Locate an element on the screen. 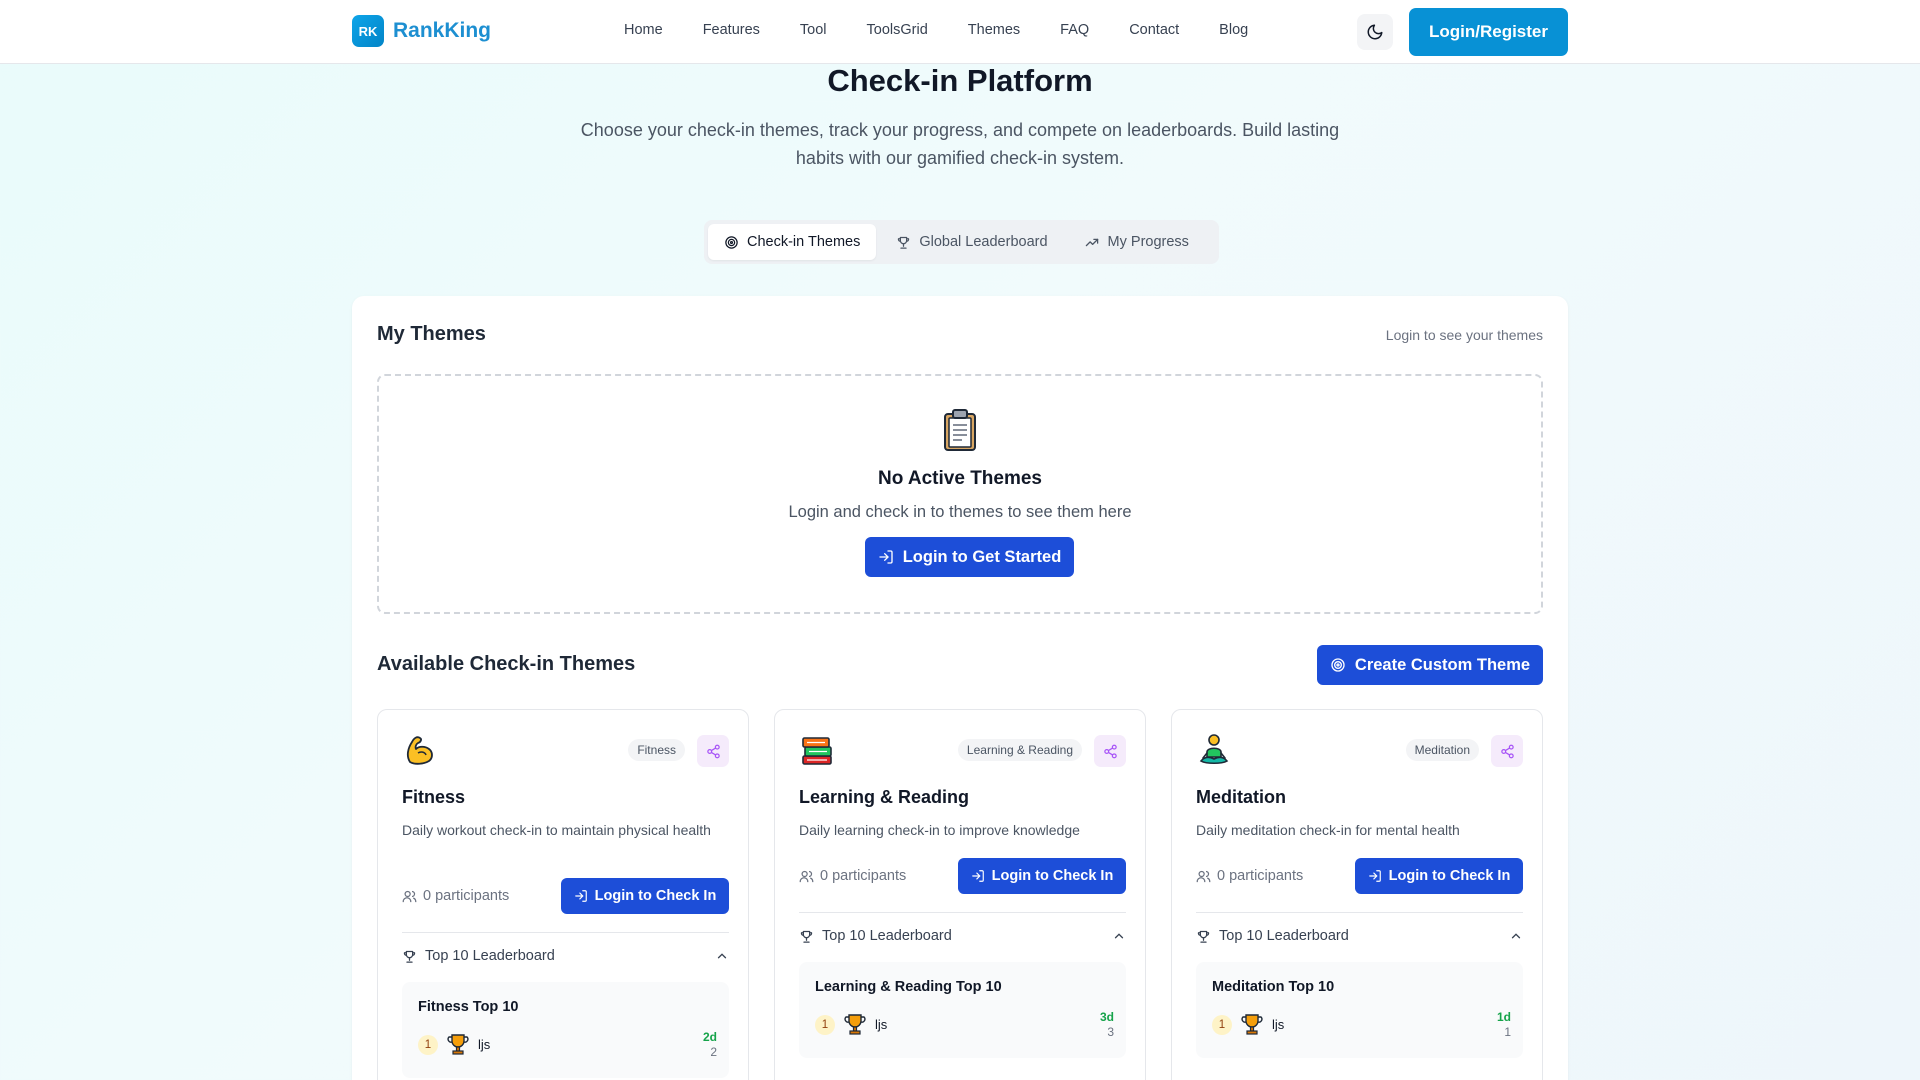  moon-icon is located at coordinates (1375, 32).